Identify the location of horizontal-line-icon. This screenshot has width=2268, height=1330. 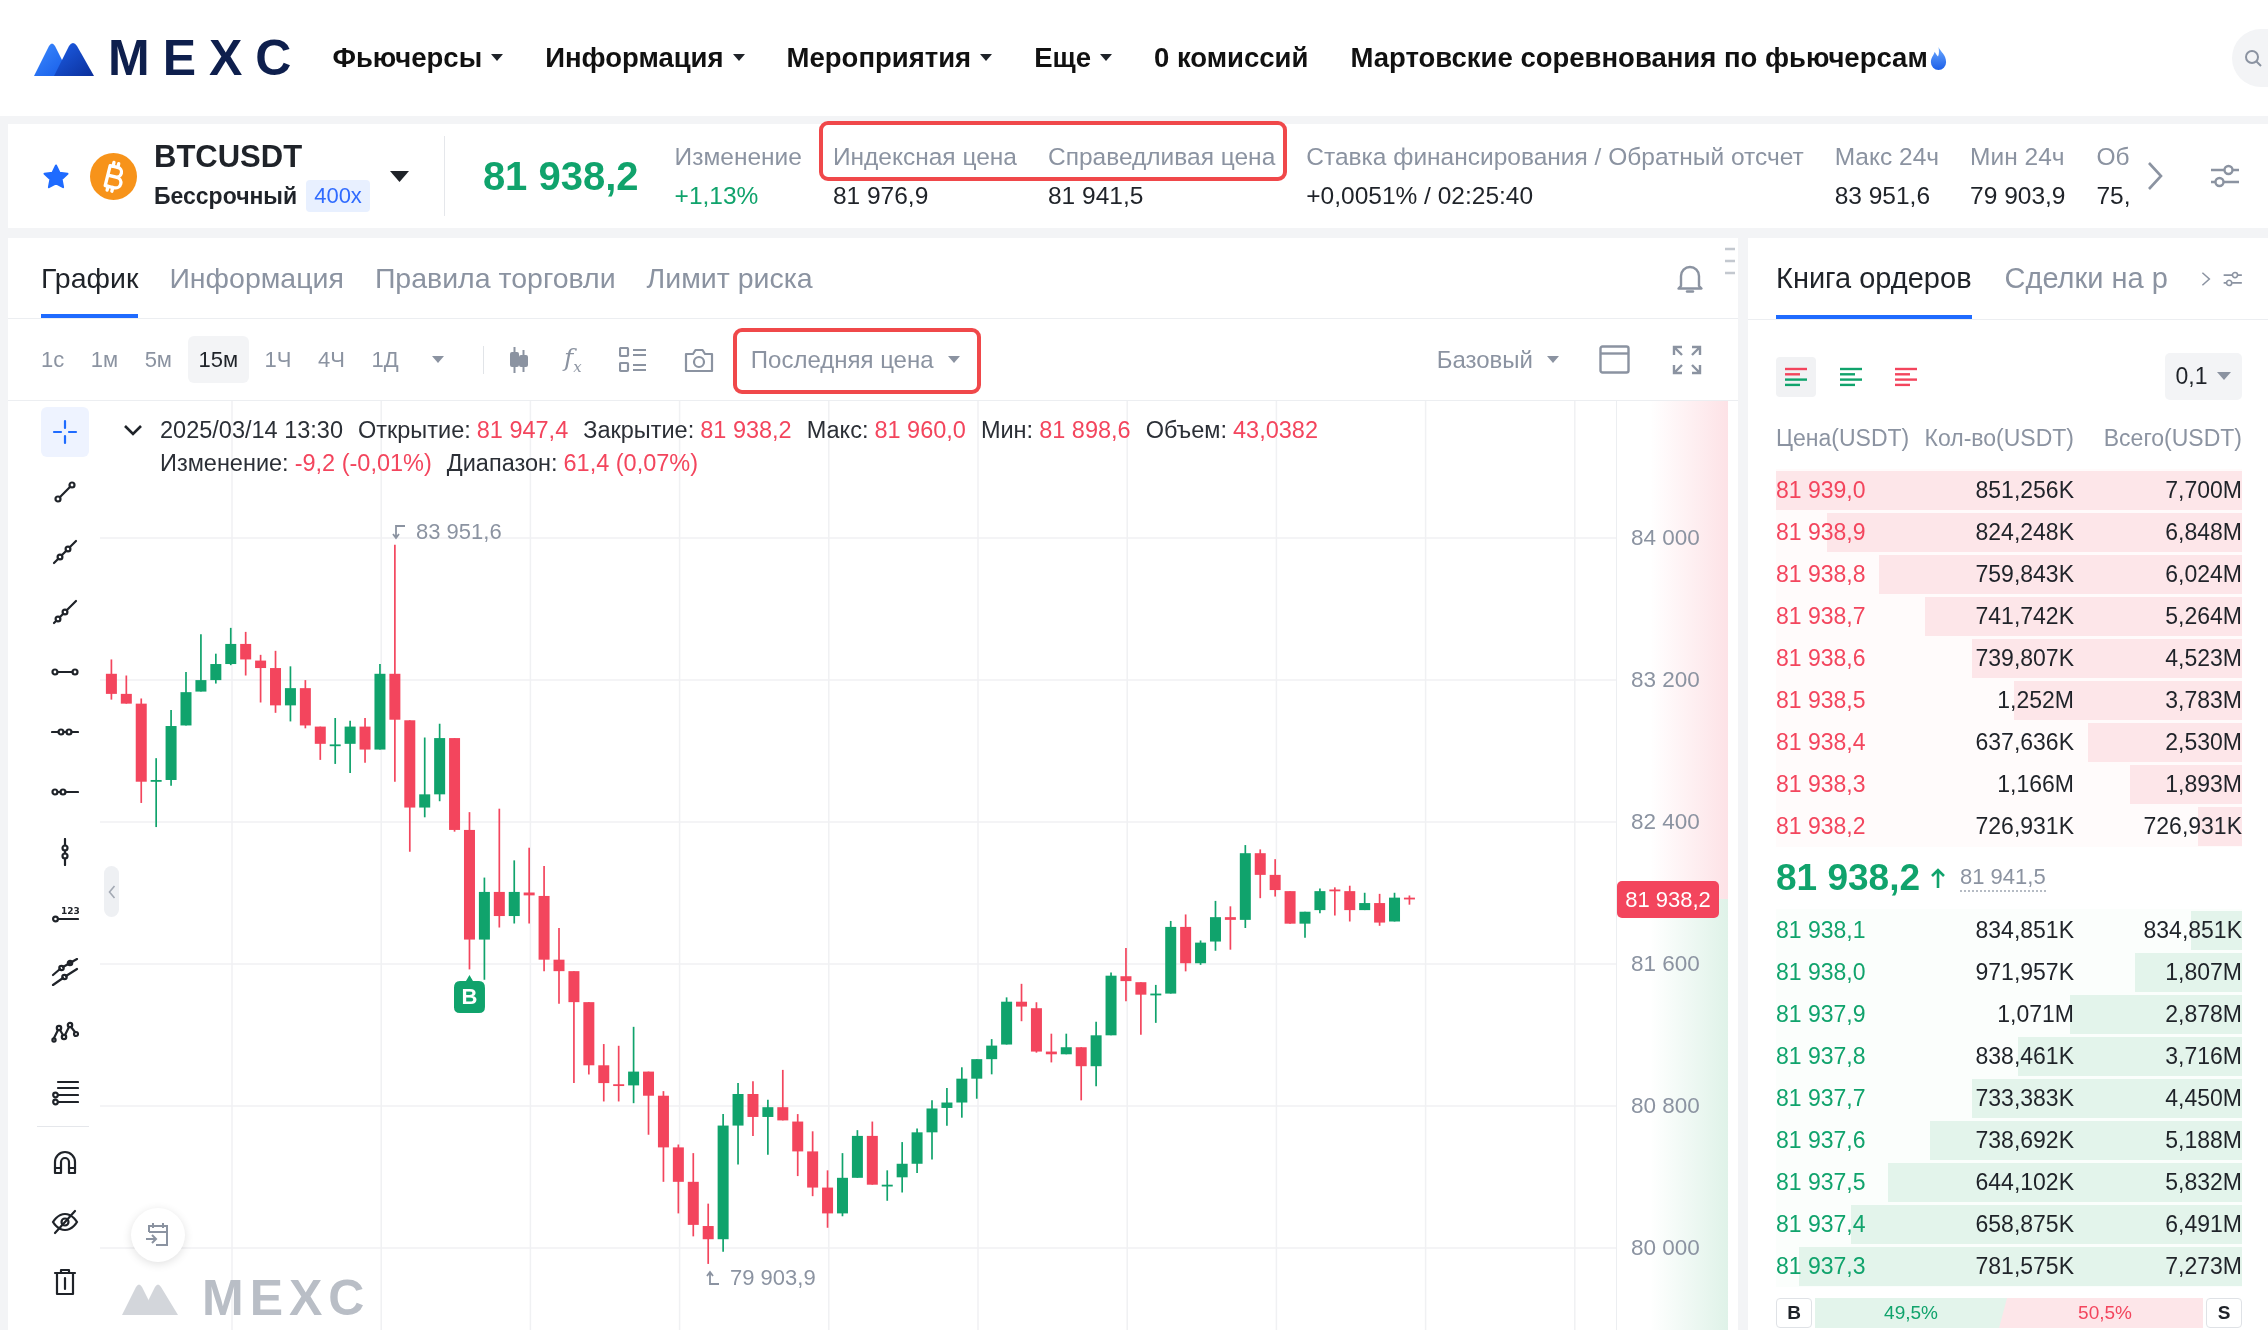
(65, 732).